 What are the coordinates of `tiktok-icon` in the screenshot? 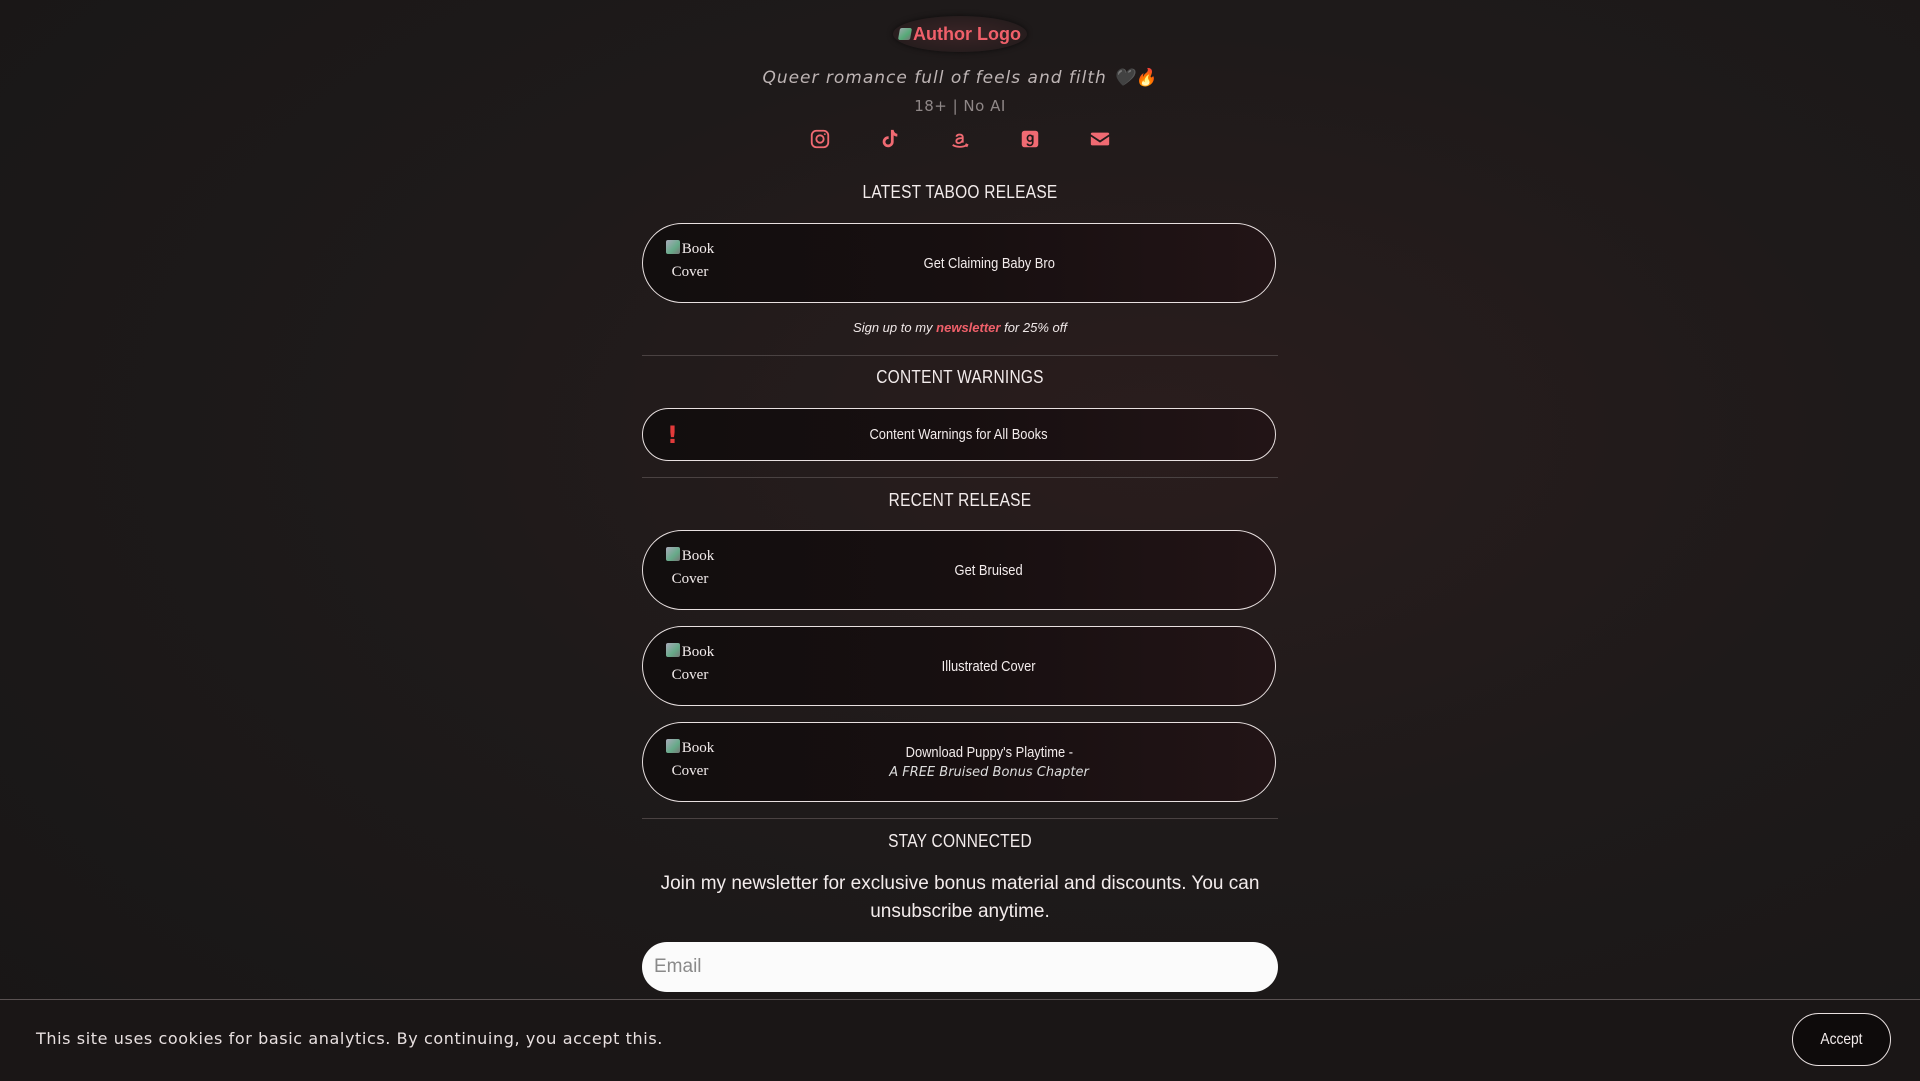 It's located at (890, 139).